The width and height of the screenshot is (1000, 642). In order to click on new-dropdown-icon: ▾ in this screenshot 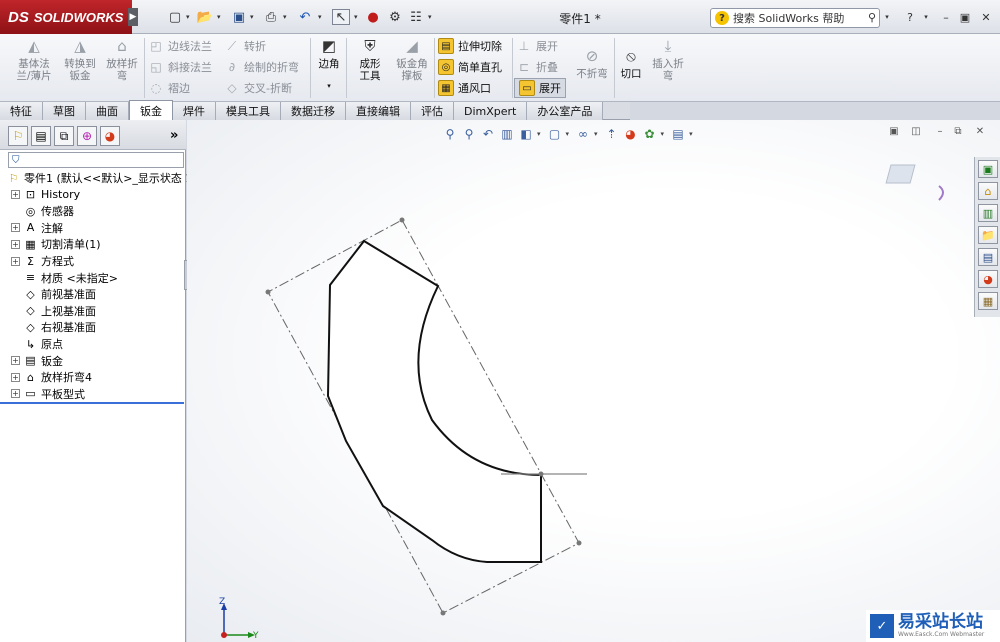, I will do `click(188, 17)`.